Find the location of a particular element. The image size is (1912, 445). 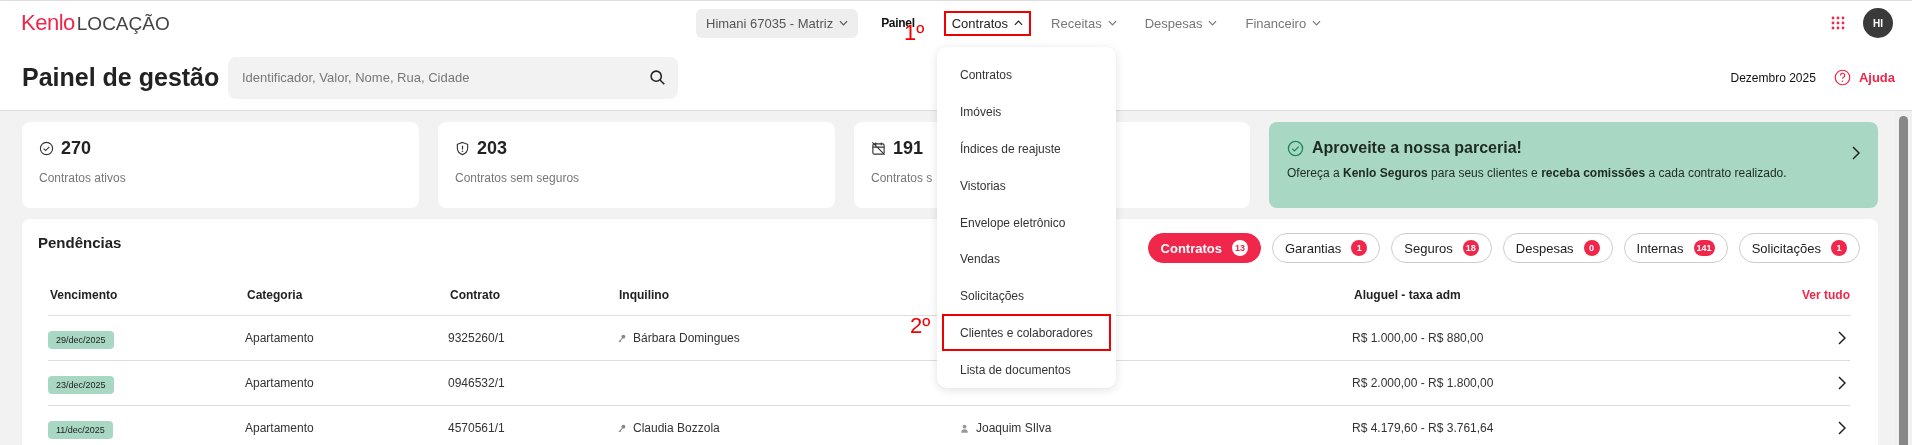

brand-logo: Kenlo is located at coordinates (48, 23).